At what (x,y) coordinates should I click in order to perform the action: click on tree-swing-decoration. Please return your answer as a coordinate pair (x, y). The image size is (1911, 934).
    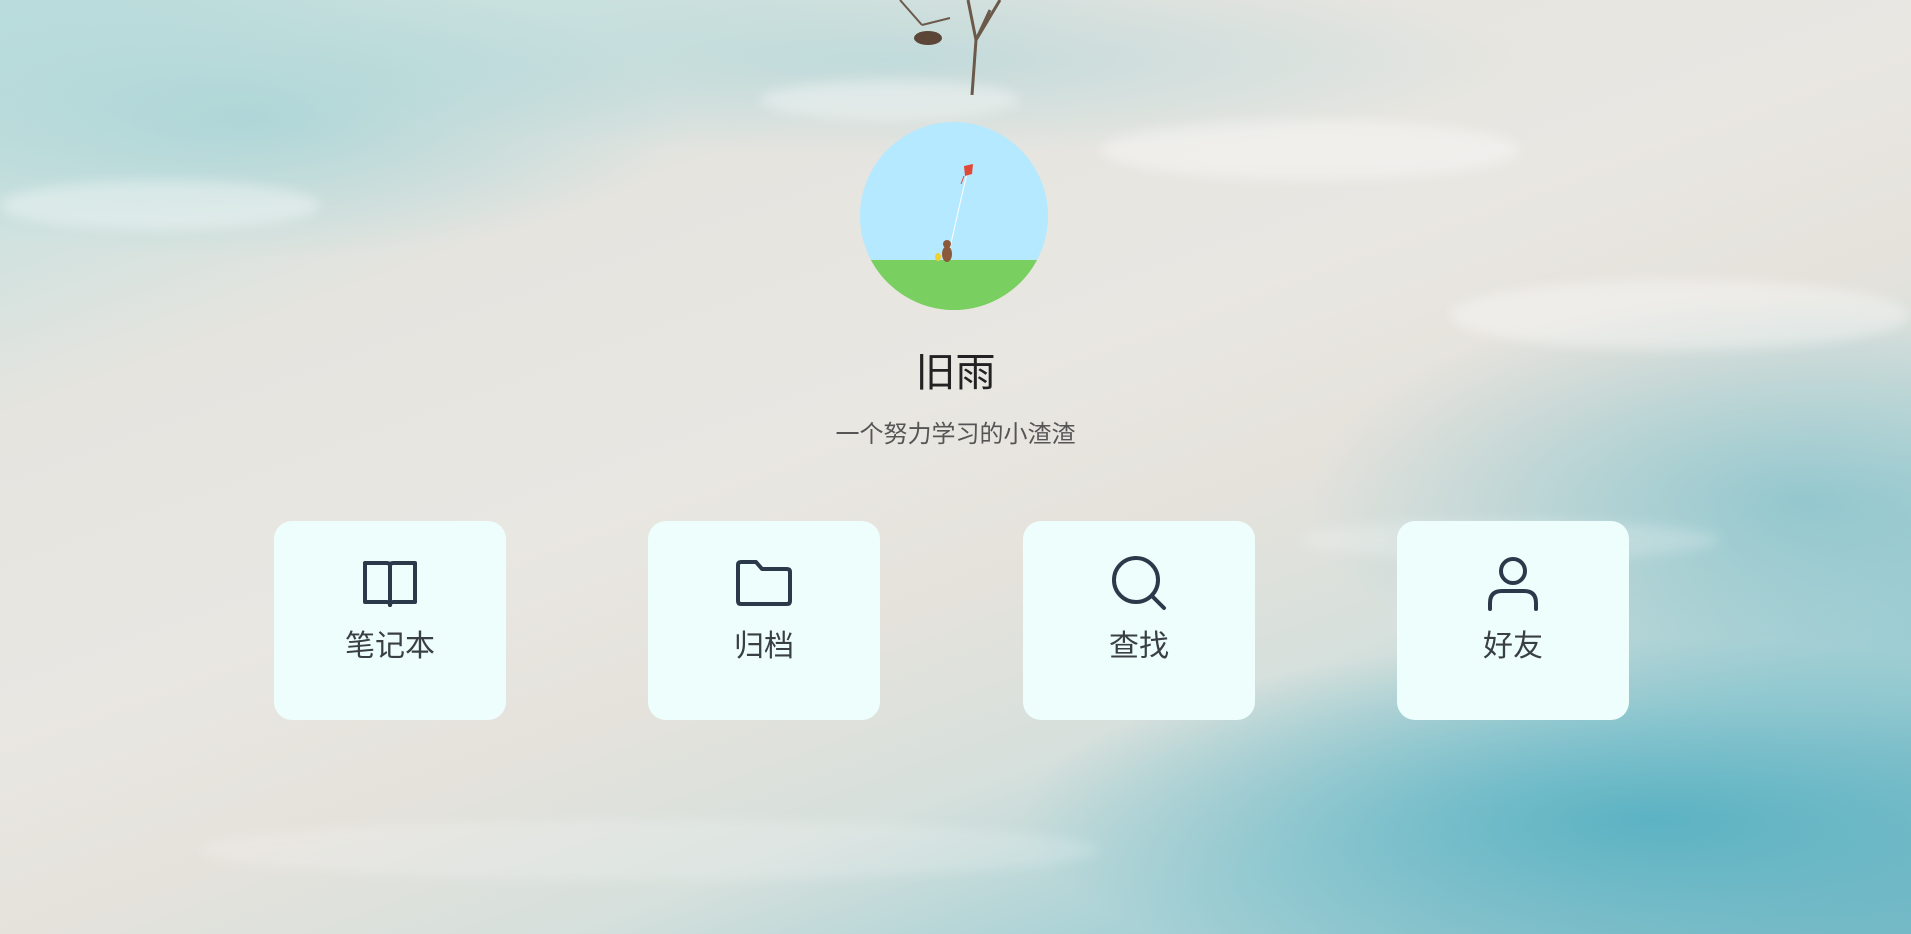
    Looking at the image, I should click on (950, 47).